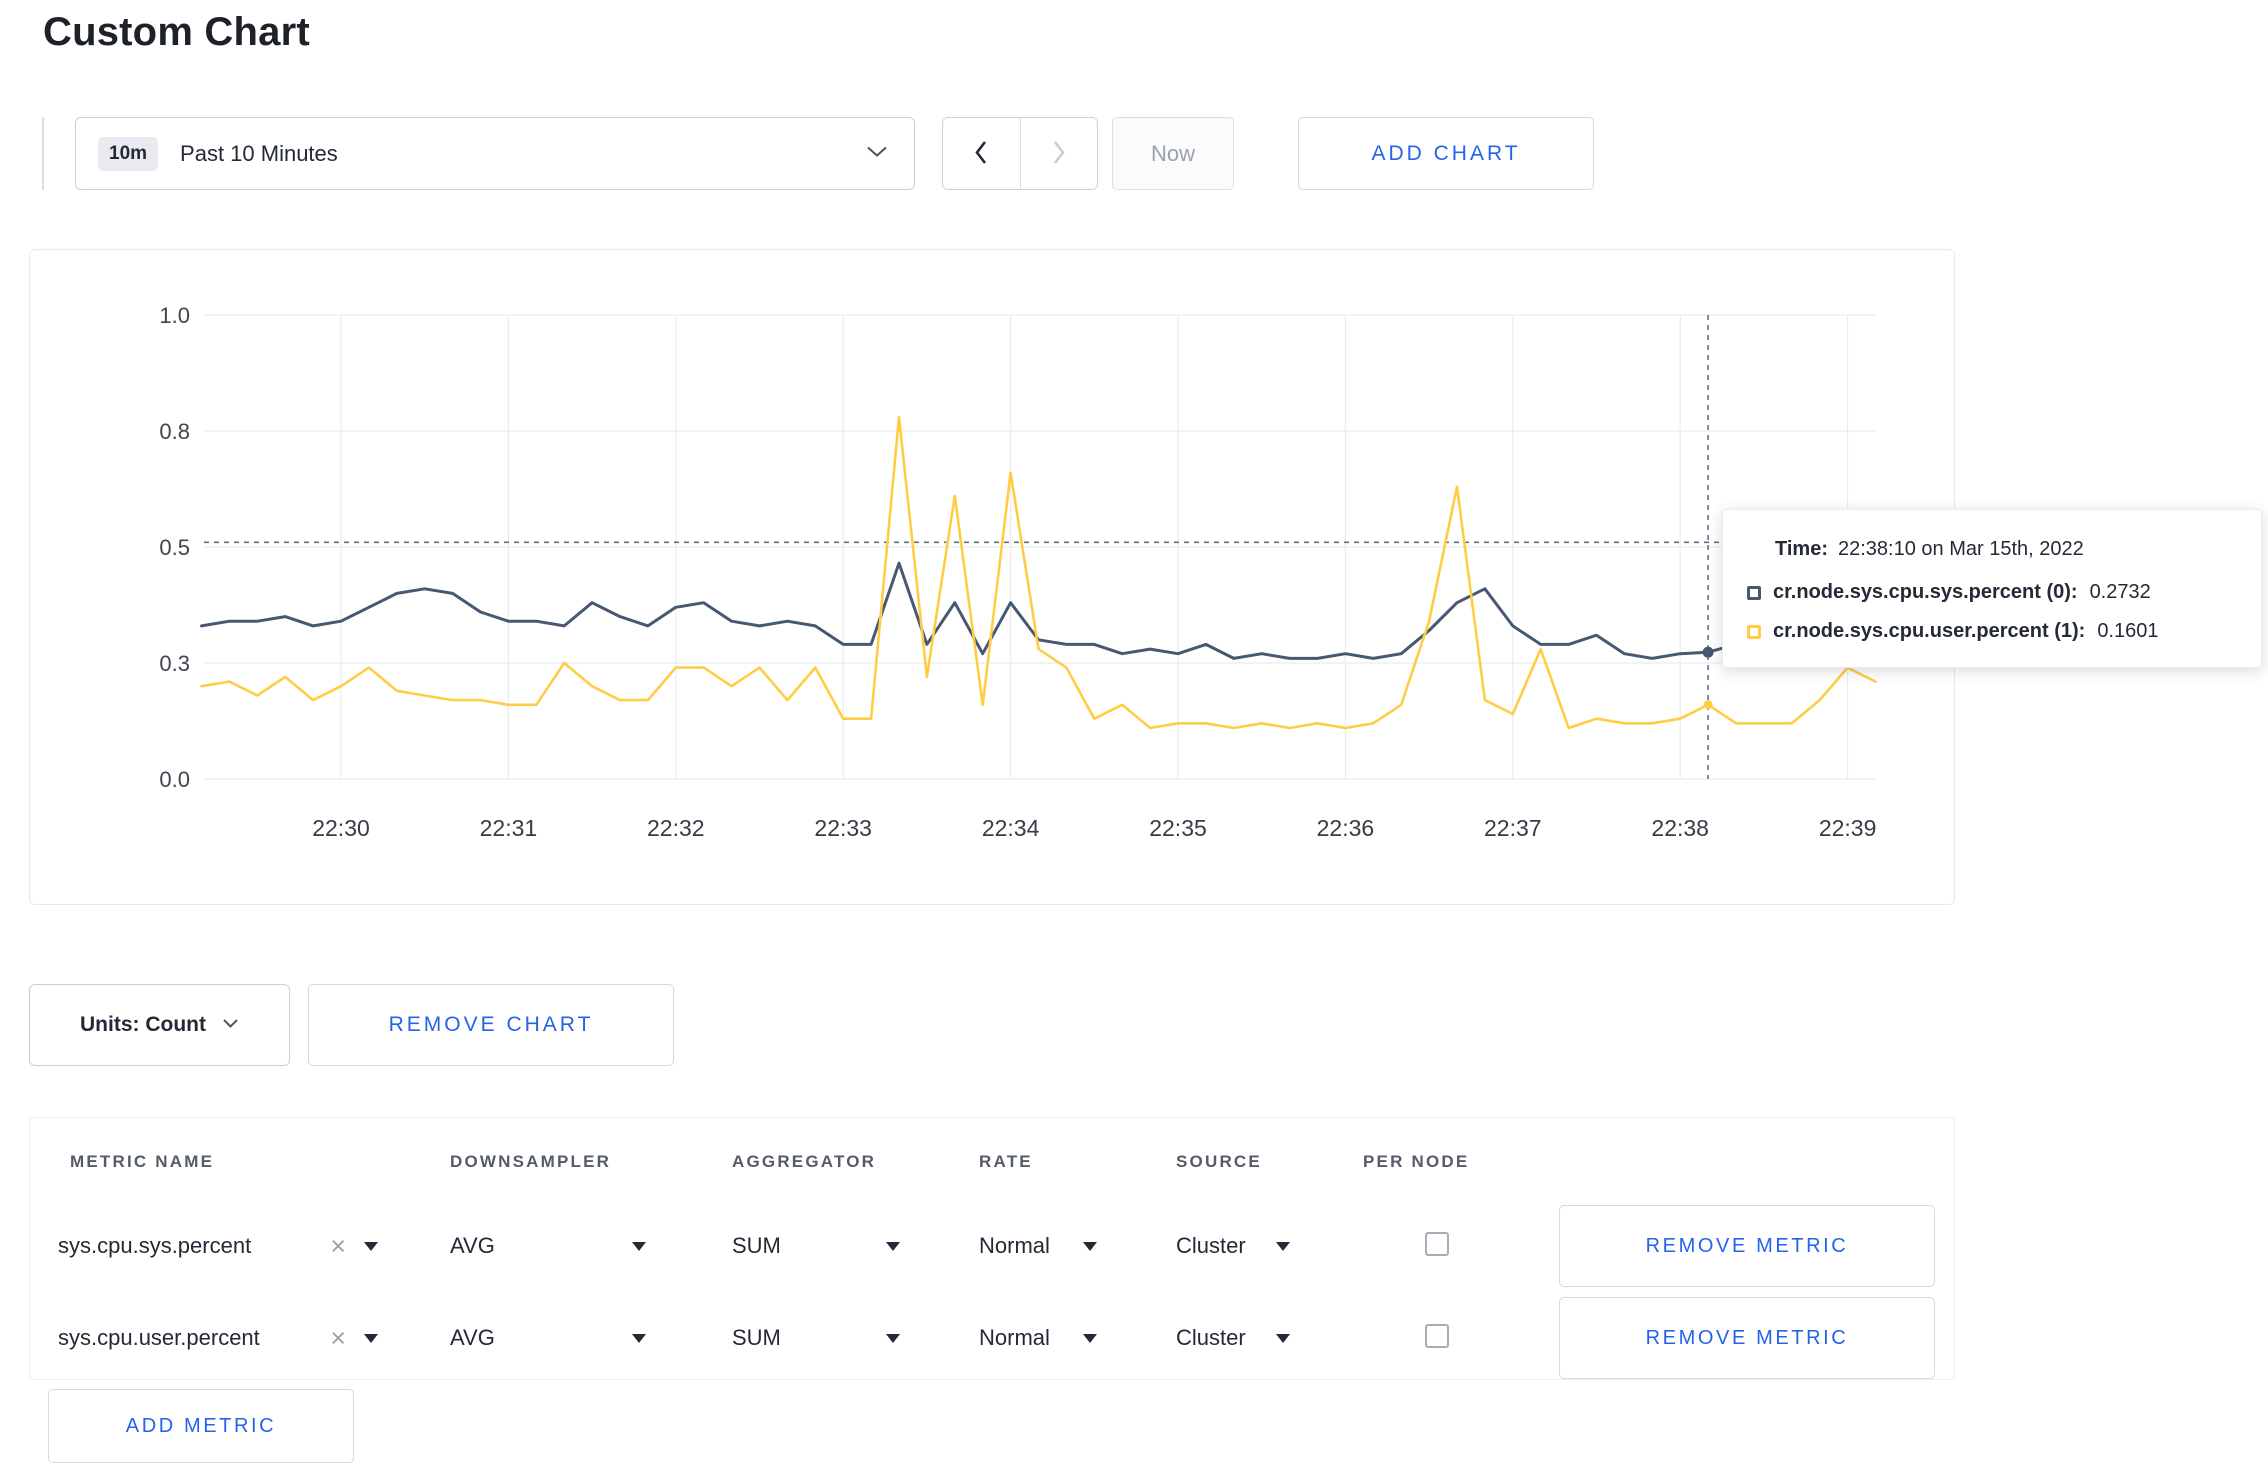 The height and width of the screenshot is (1478, 2268). What do you see at coordinates (531, 1161) in the screenshot?
I see `column-header-downsampler: DOWNSAMPLER` at bounding box center [531, 1161].